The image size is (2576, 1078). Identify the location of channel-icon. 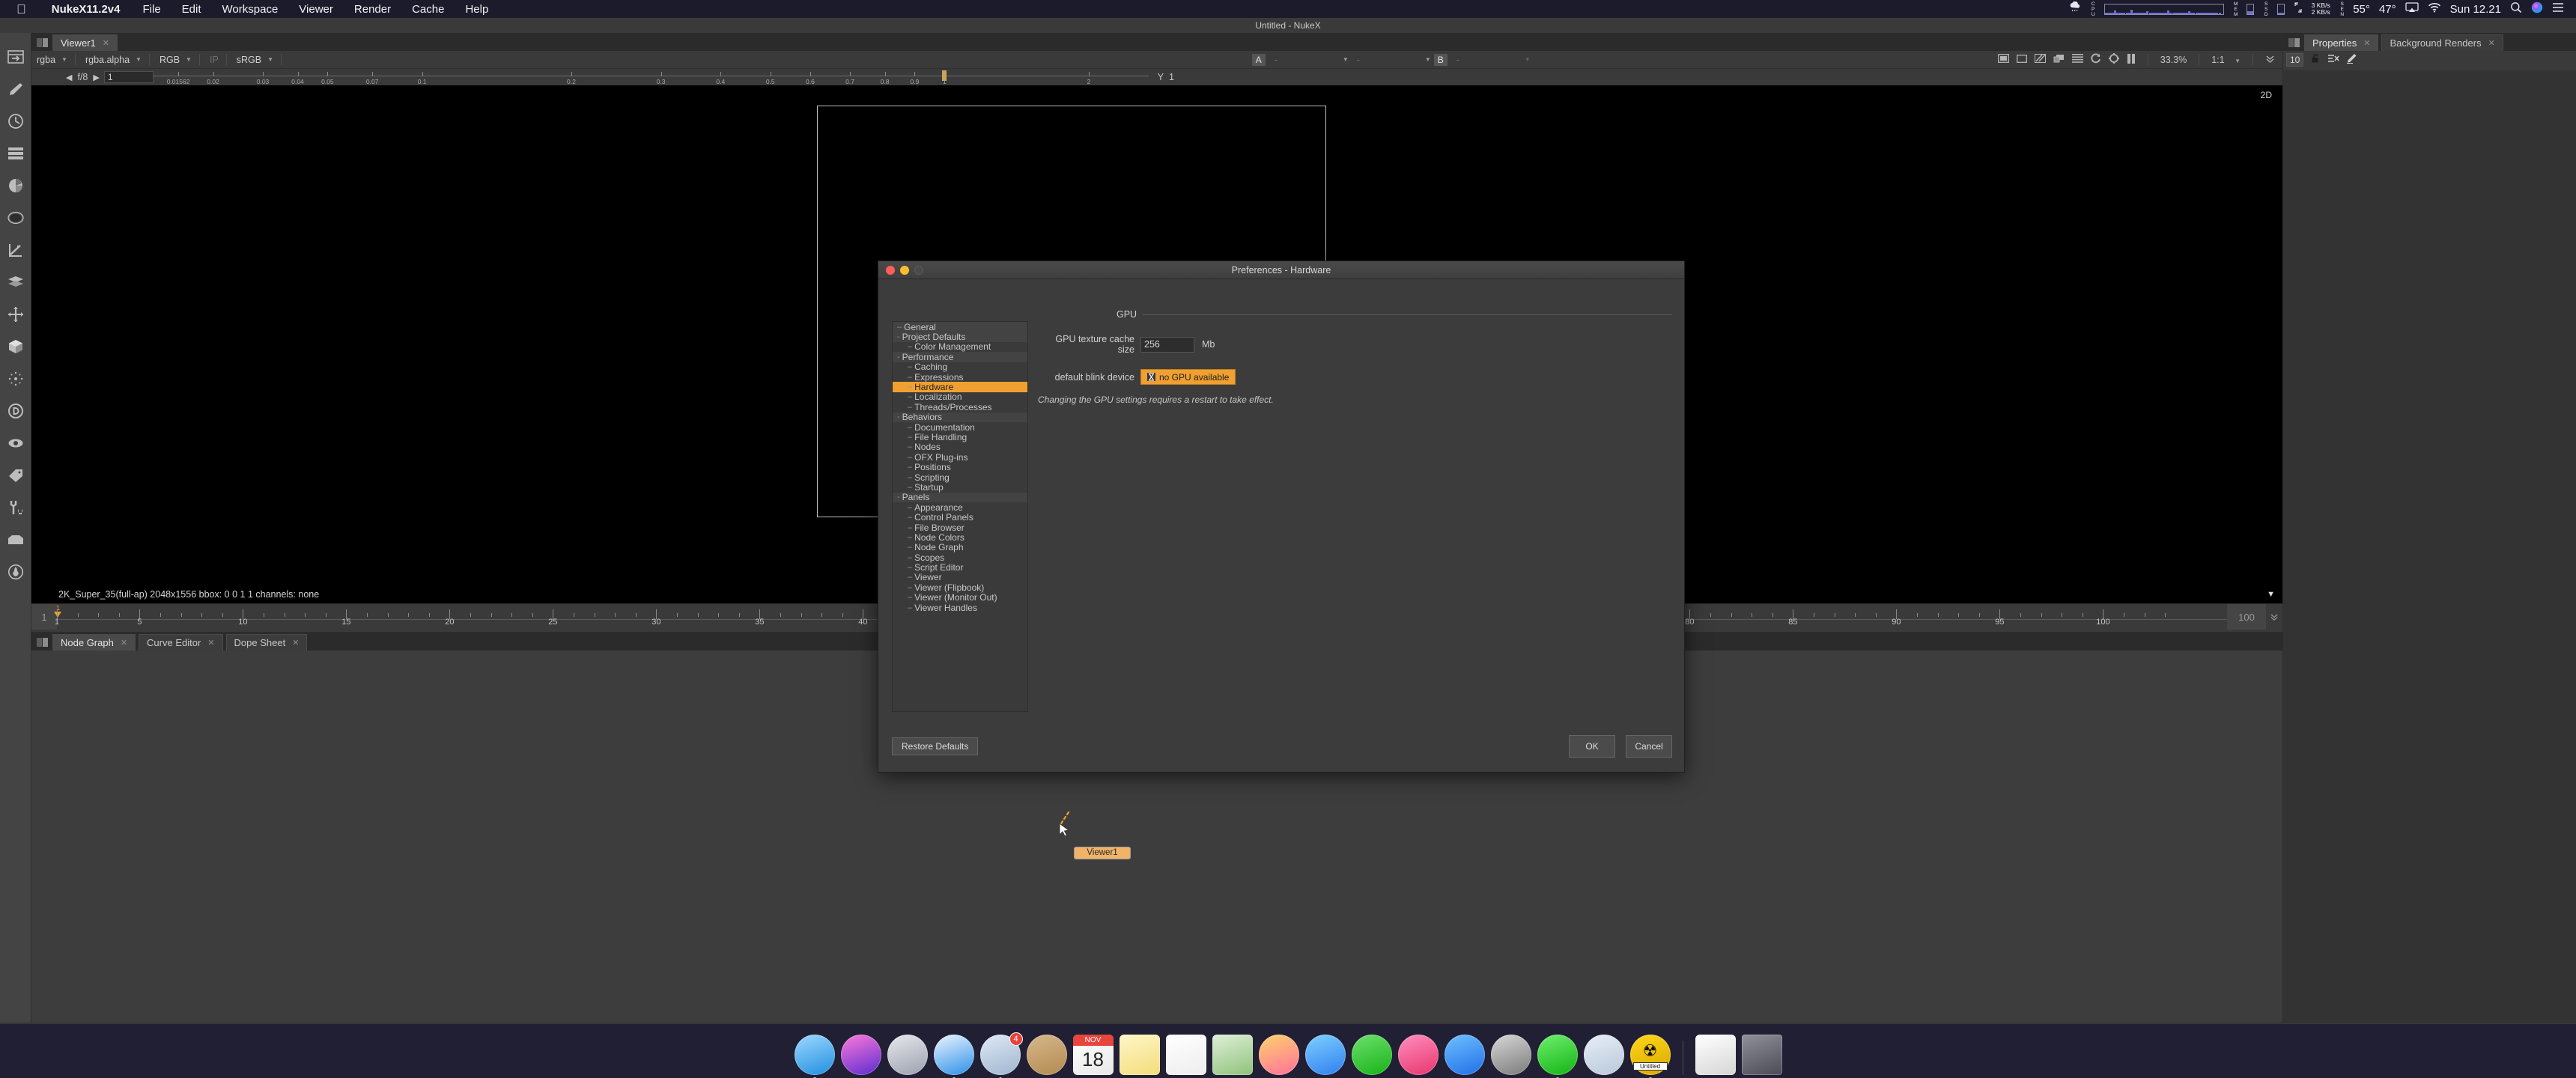
(15, 153).